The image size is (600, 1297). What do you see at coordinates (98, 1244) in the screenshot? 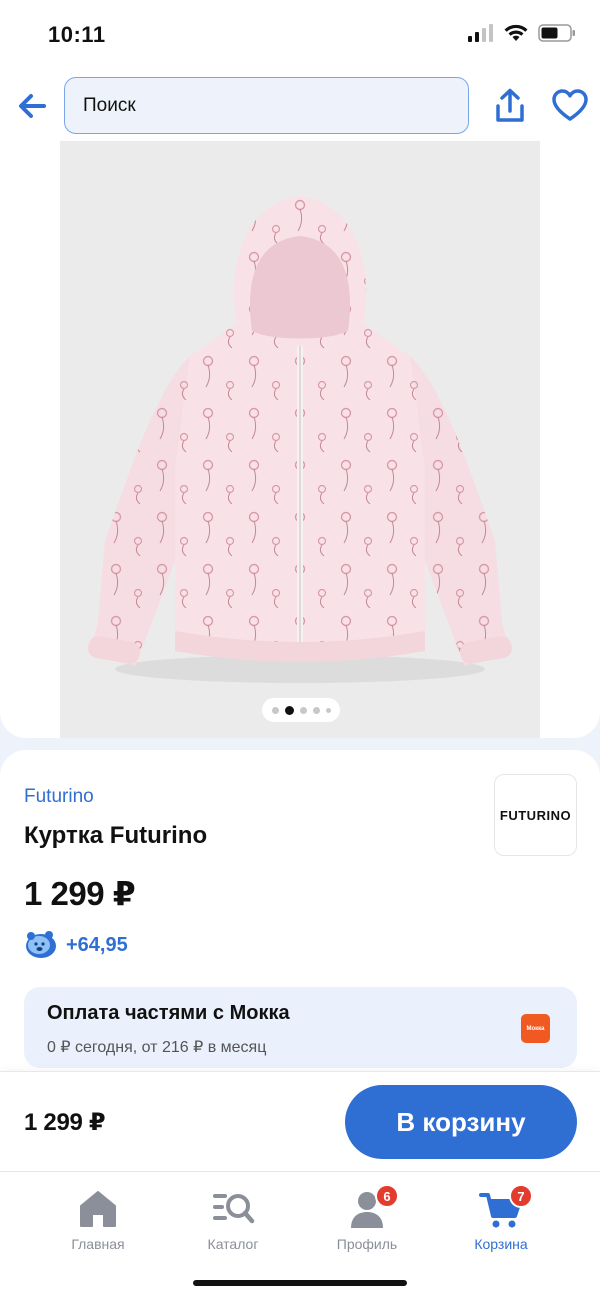
I see `tab-label: Главная` at bounding box center [98, 1244].